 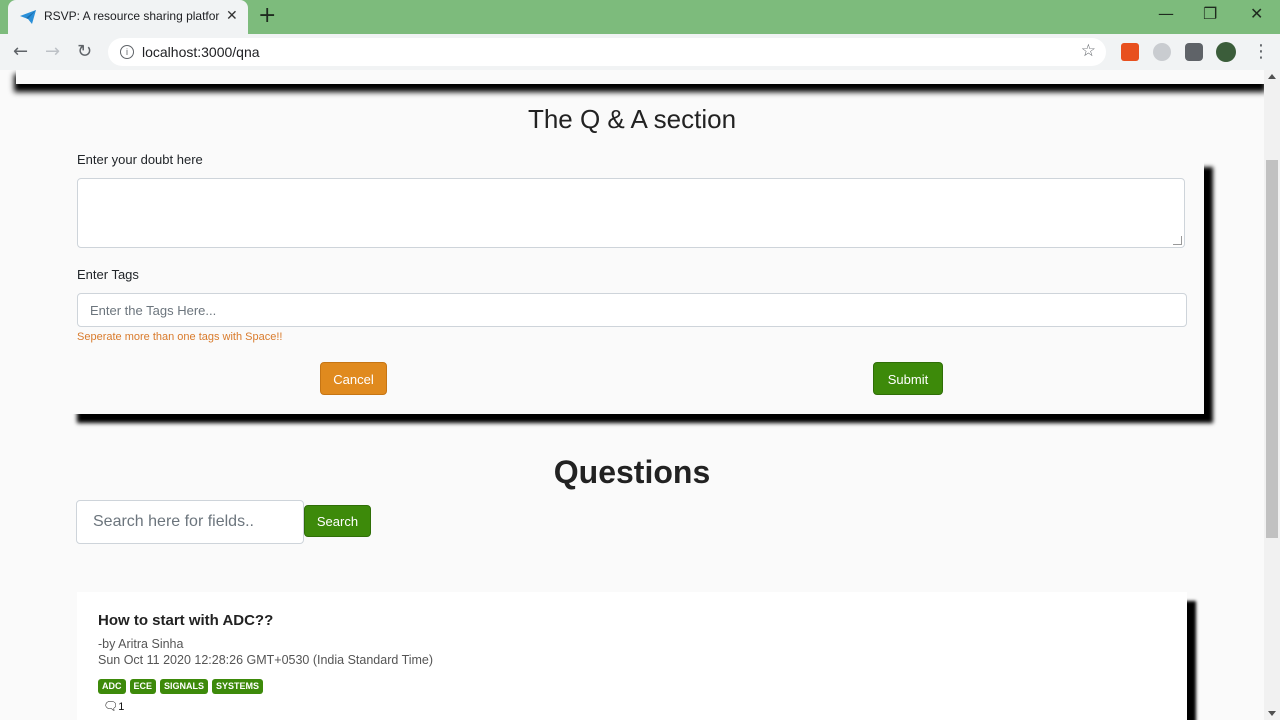 I want to click on doubt-label: Enter your doubt here, so click(x=140, y=159).